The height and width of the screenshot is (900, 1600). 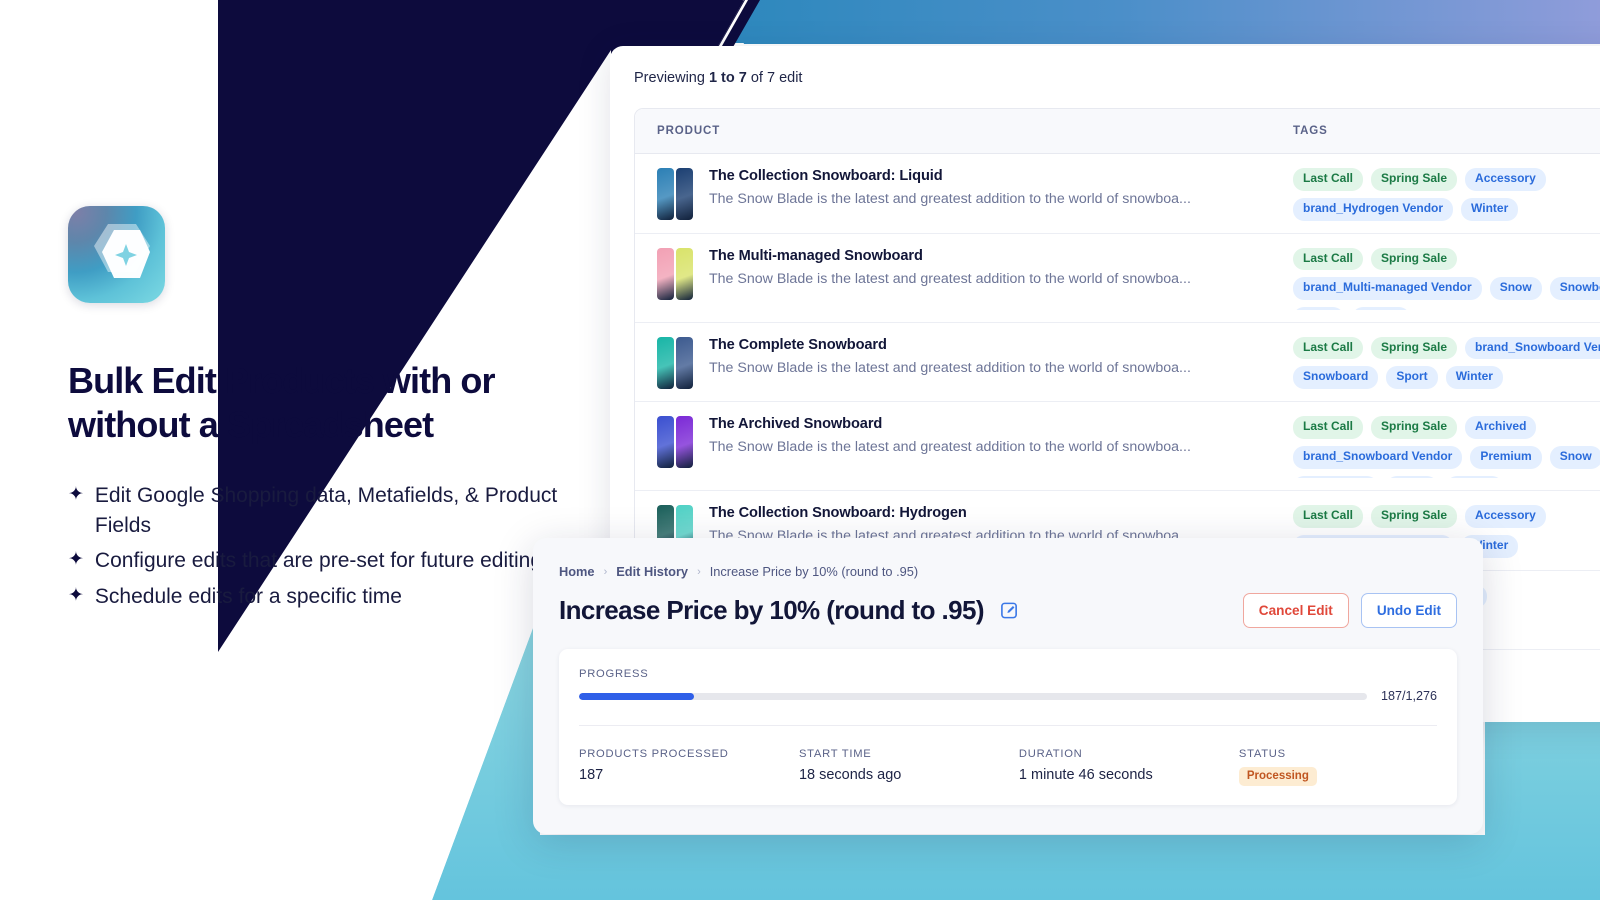 I want to click on column-header-product: PRODUCT, so click(x=689, y=131).